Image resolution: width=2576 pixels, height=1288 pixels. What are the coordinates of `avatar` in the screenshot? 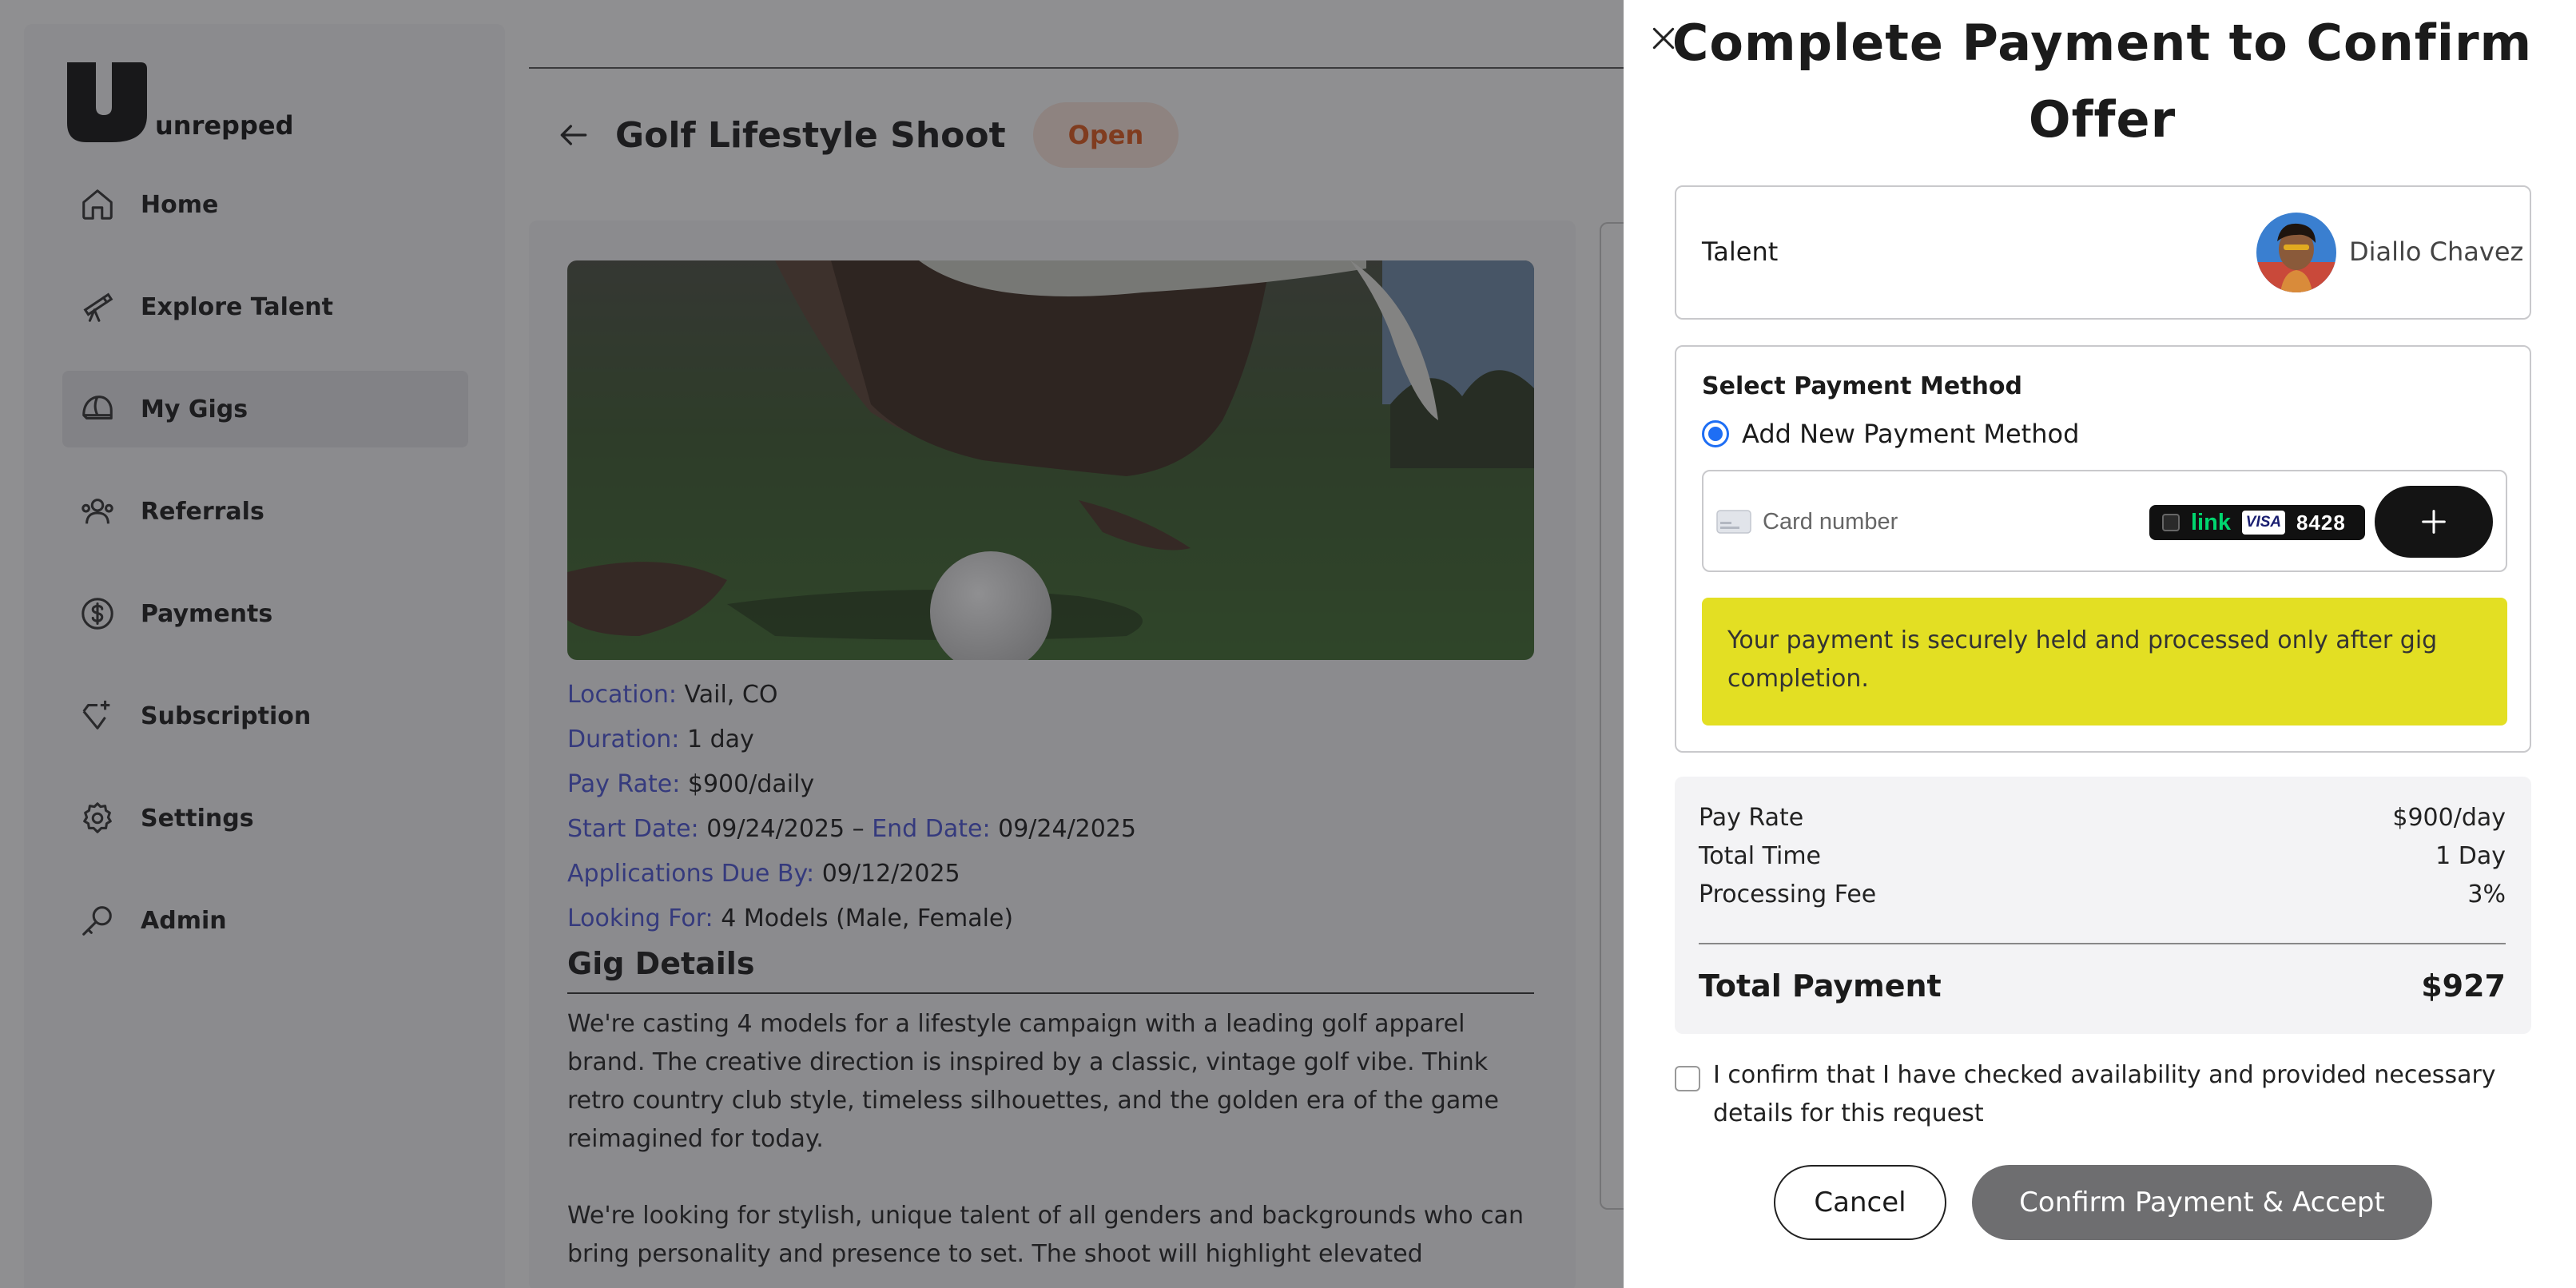 It's located at (2296, 252).